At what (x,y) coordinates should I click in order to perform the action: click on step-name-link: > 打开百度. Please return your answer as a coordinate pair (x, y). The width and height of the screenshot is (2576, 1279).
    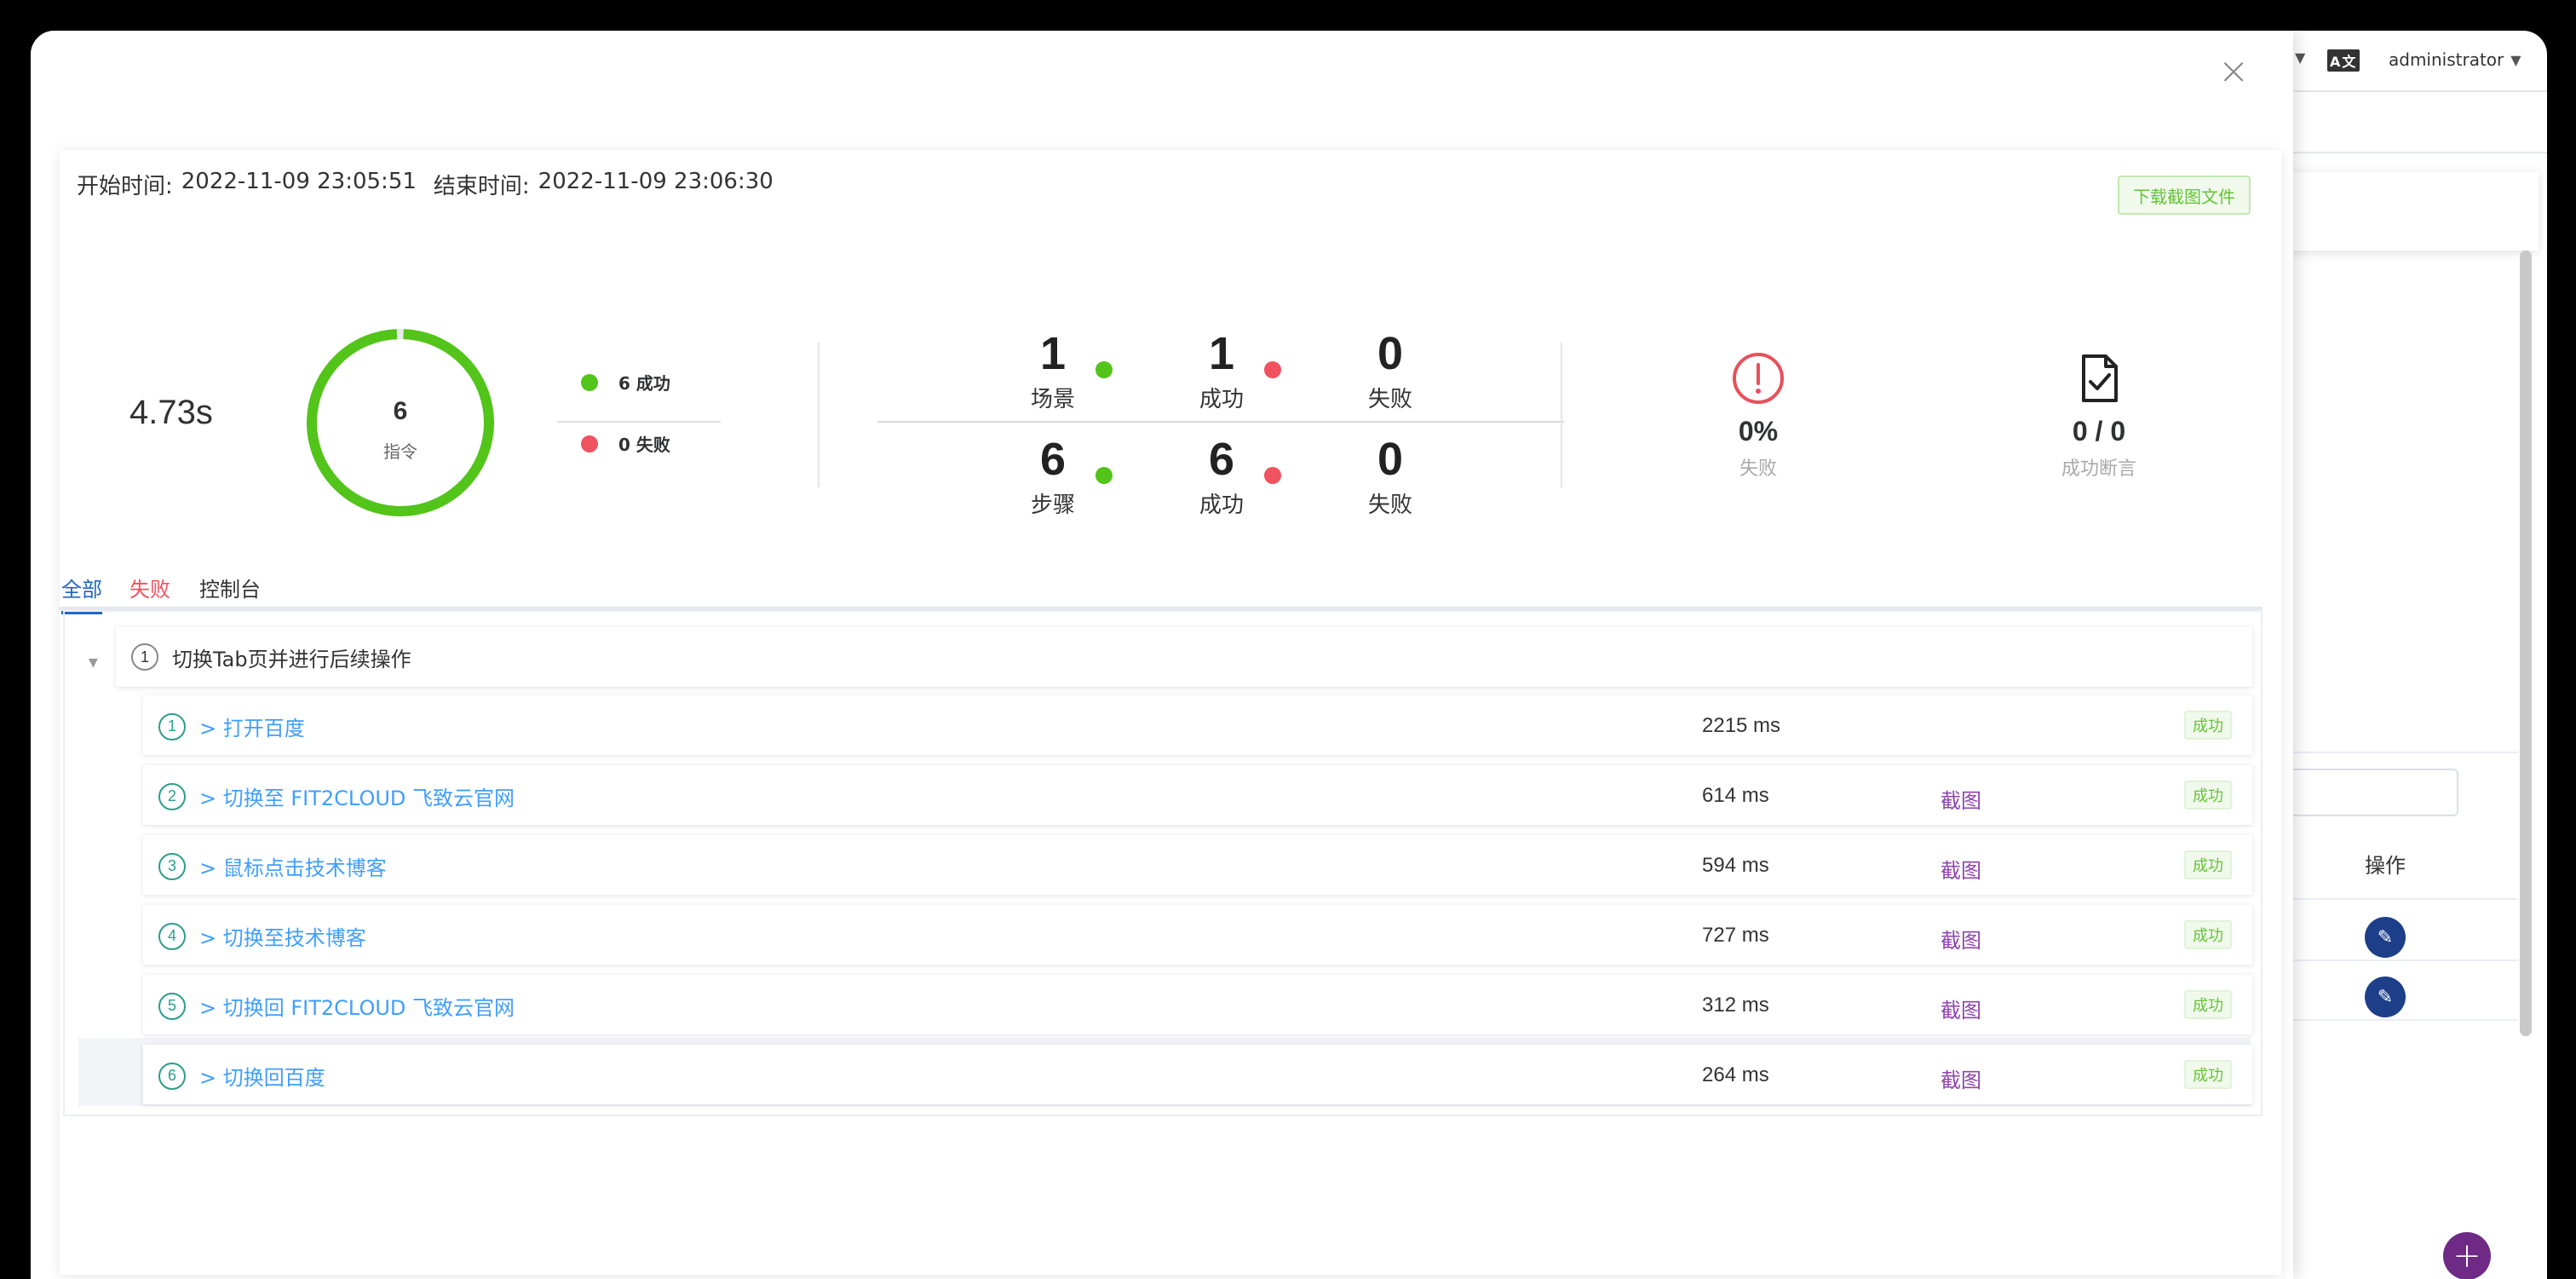
    Looking at the image, I should click on (252, 726).